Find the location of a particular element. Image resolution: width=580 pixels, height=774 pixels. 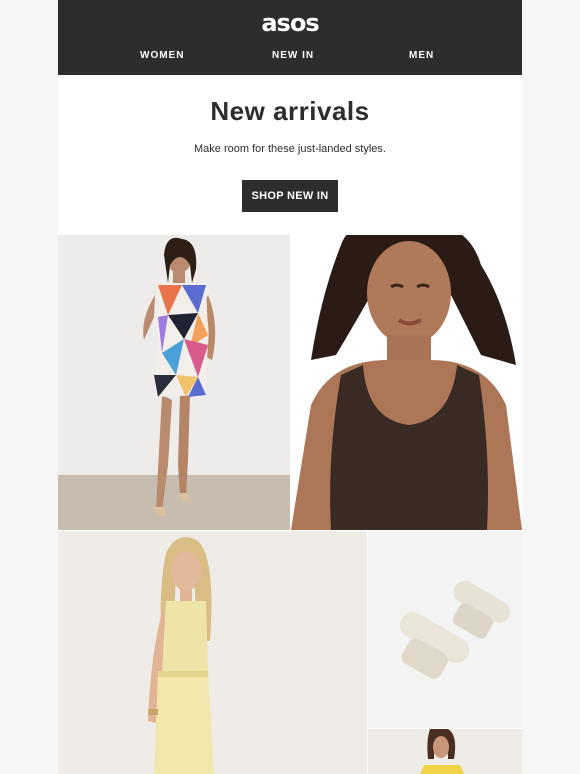

asos-logo: asos is located at coordinates (290, 23).